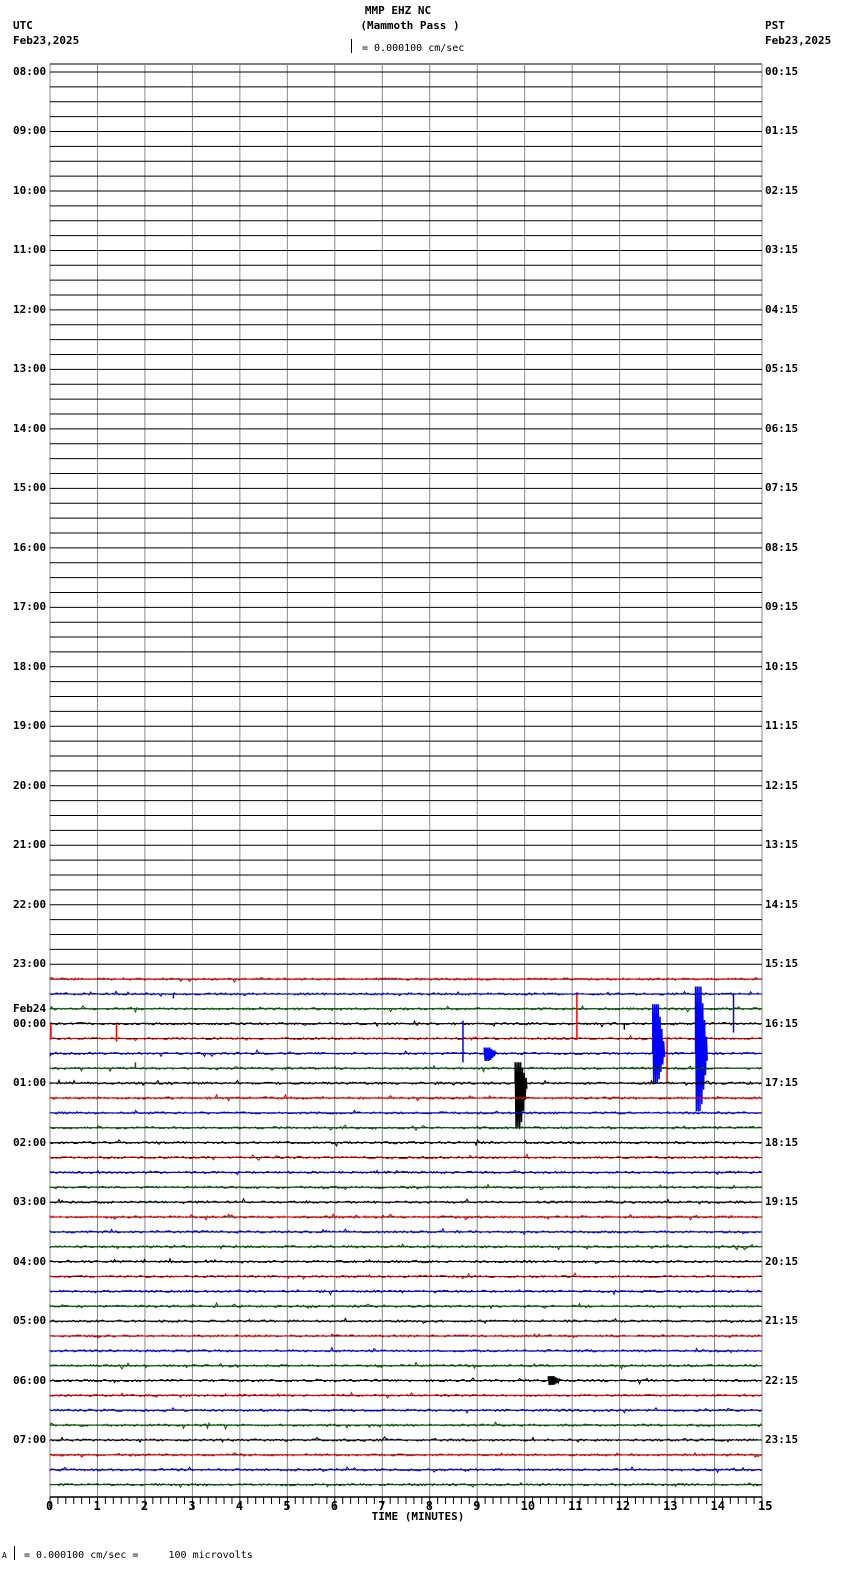  What do you see at coordinates (782, 607) in the screenshot?
I see `pst-hour-label: 09:15` at bounding box center [782, 607].